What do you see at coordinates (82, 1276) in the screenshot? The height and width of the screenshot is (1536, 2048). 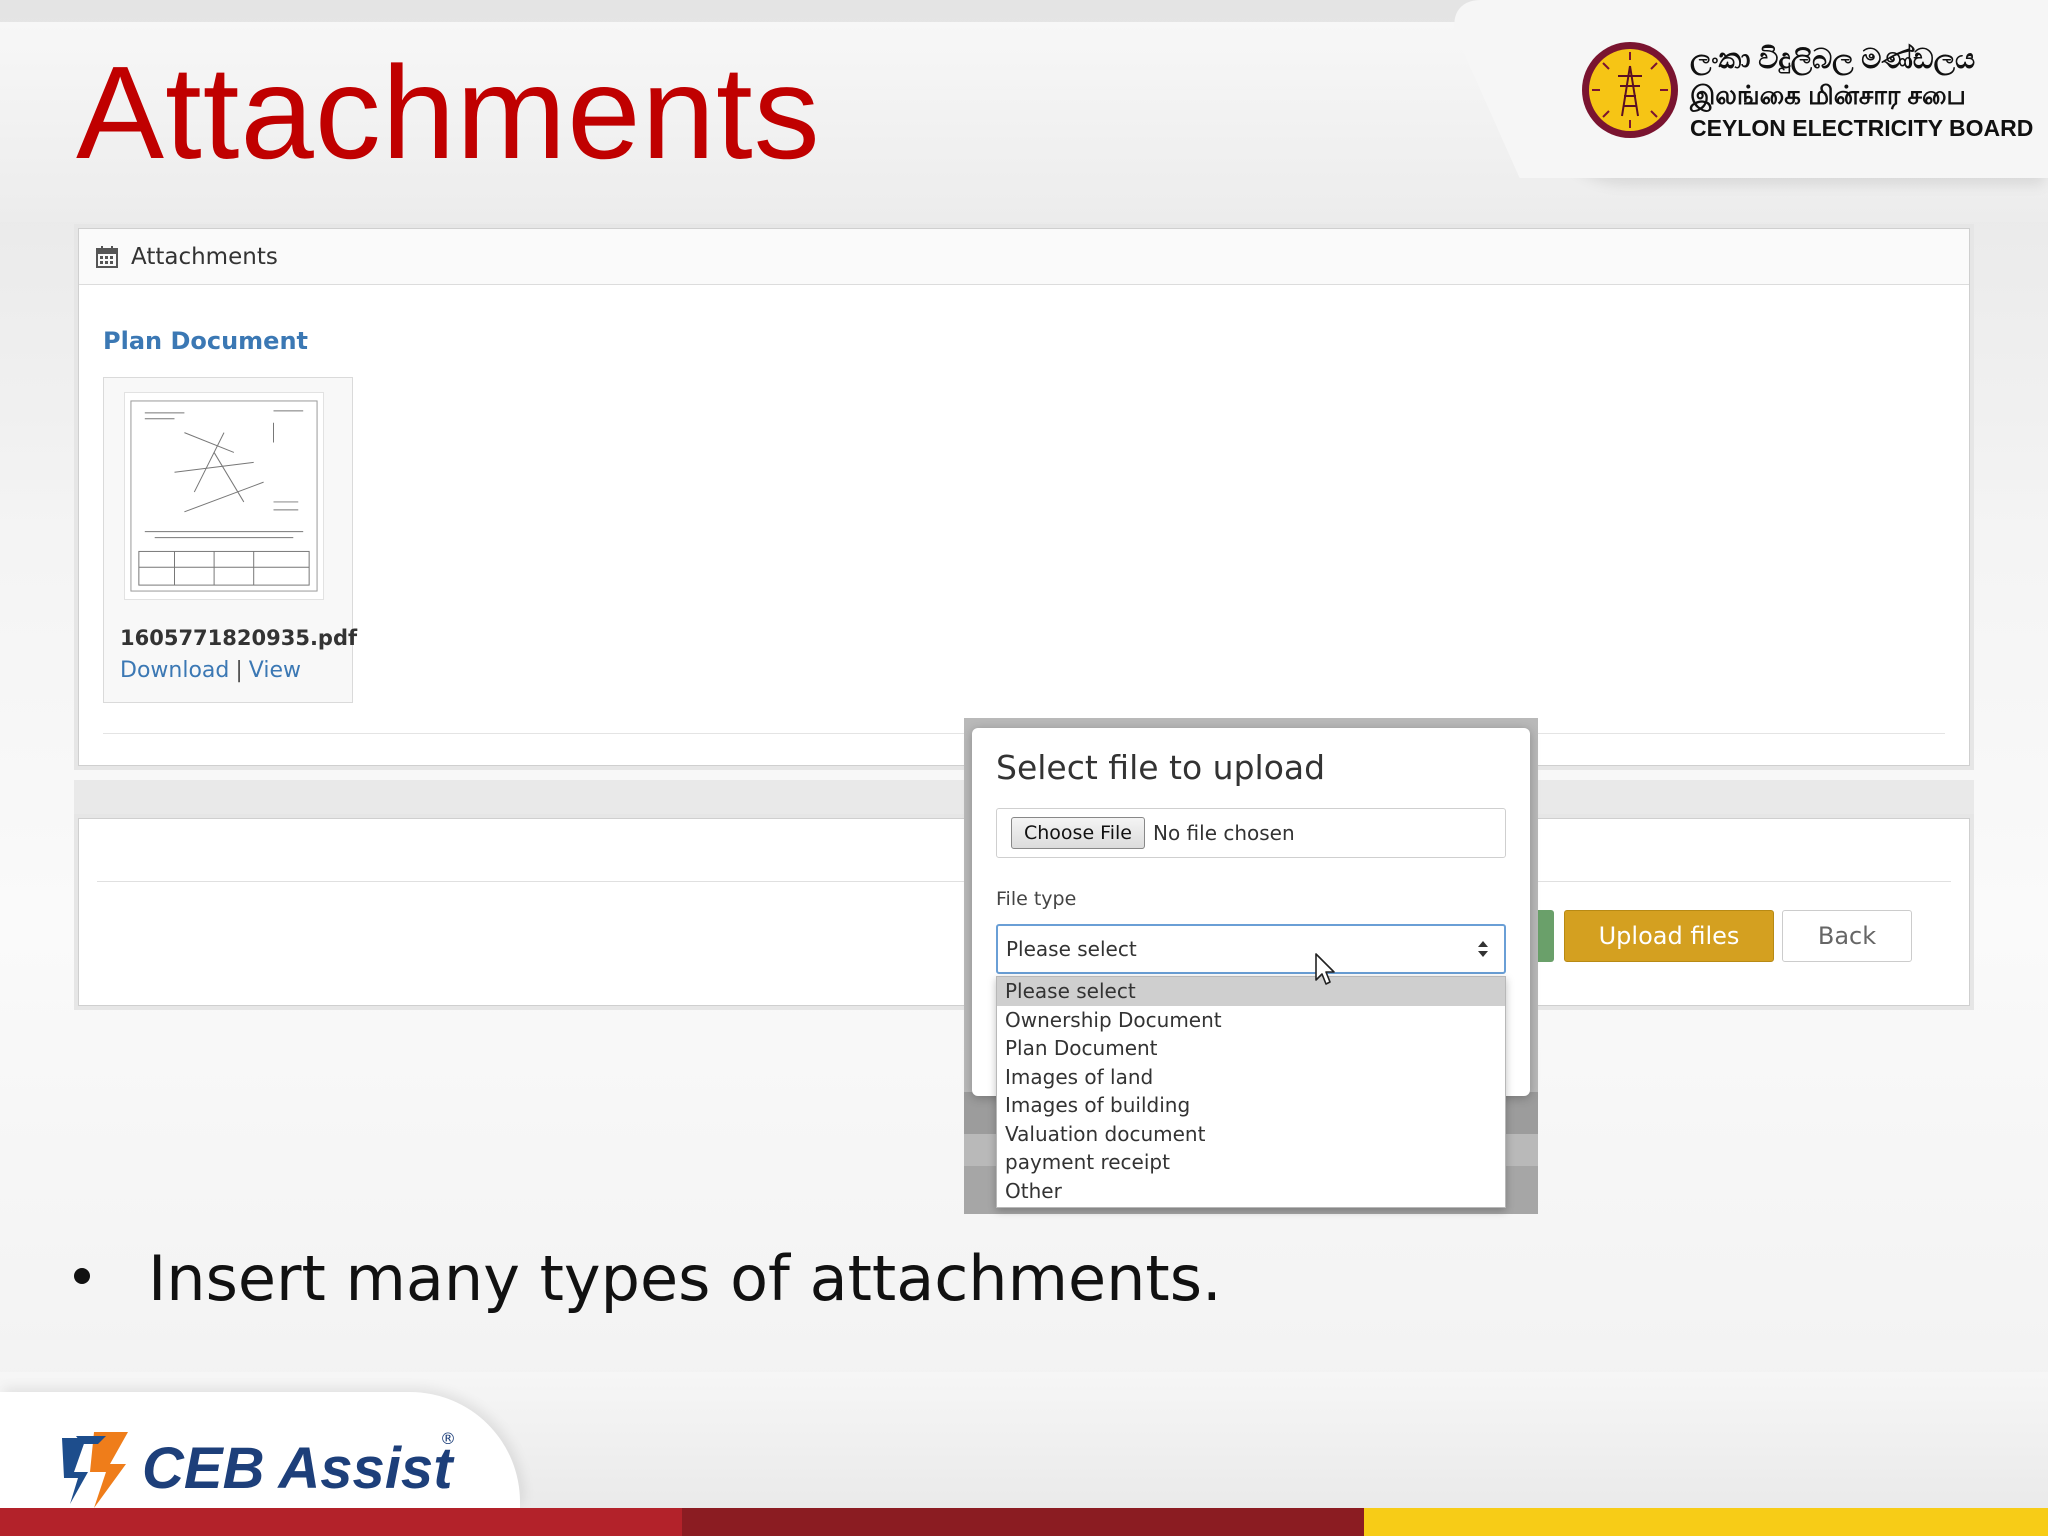 I see `bullet-marker` at bounding box center [82, 1276].